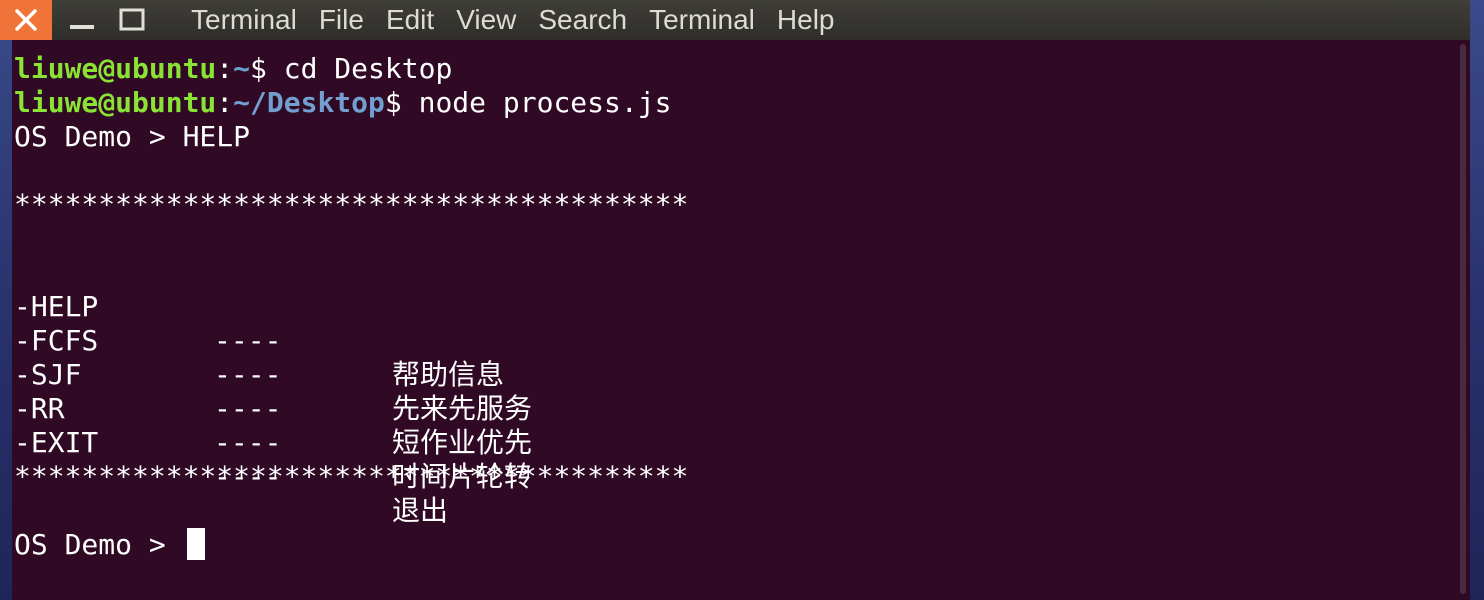 Image resolution: width=1484 pixels, height=600 pixels. Describe the element at coordinates (132, 136) in the screenshot. I see `terminal-line-3: OS Demo > HELP` at that location.